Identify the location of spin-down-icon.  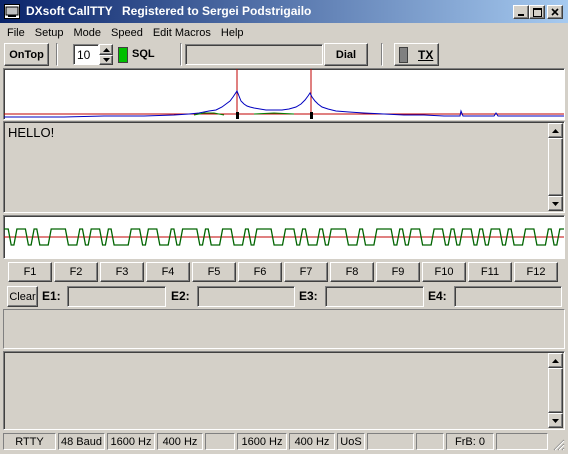
(106, 60).